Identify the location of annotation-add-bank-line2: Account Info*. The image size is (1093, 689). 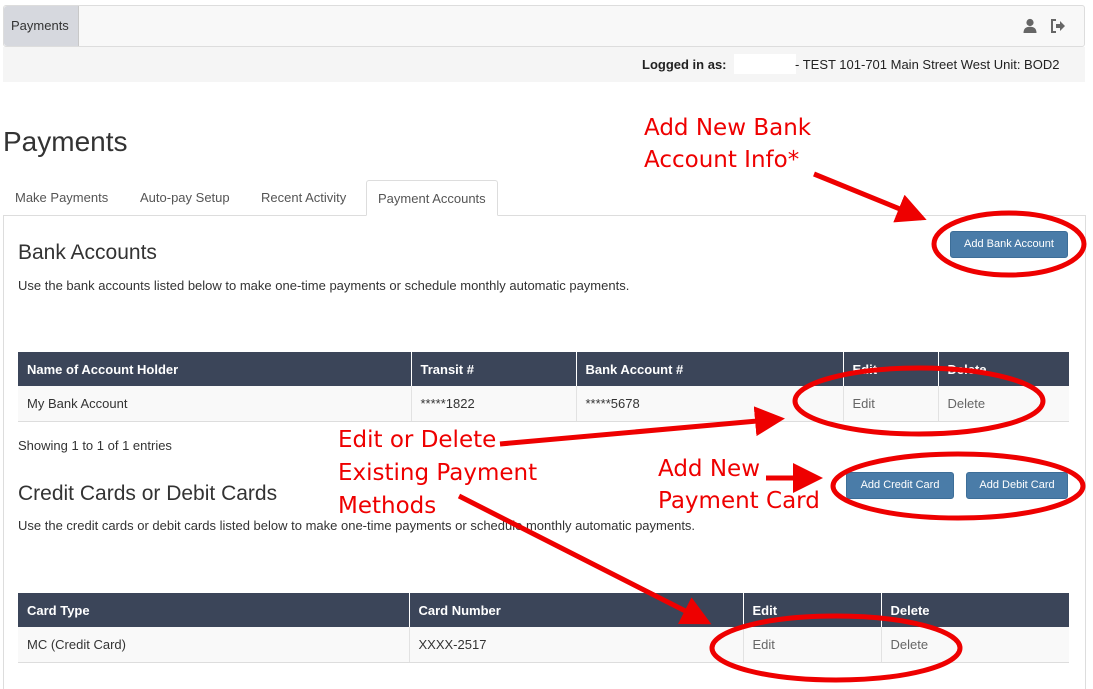
(722, 160).